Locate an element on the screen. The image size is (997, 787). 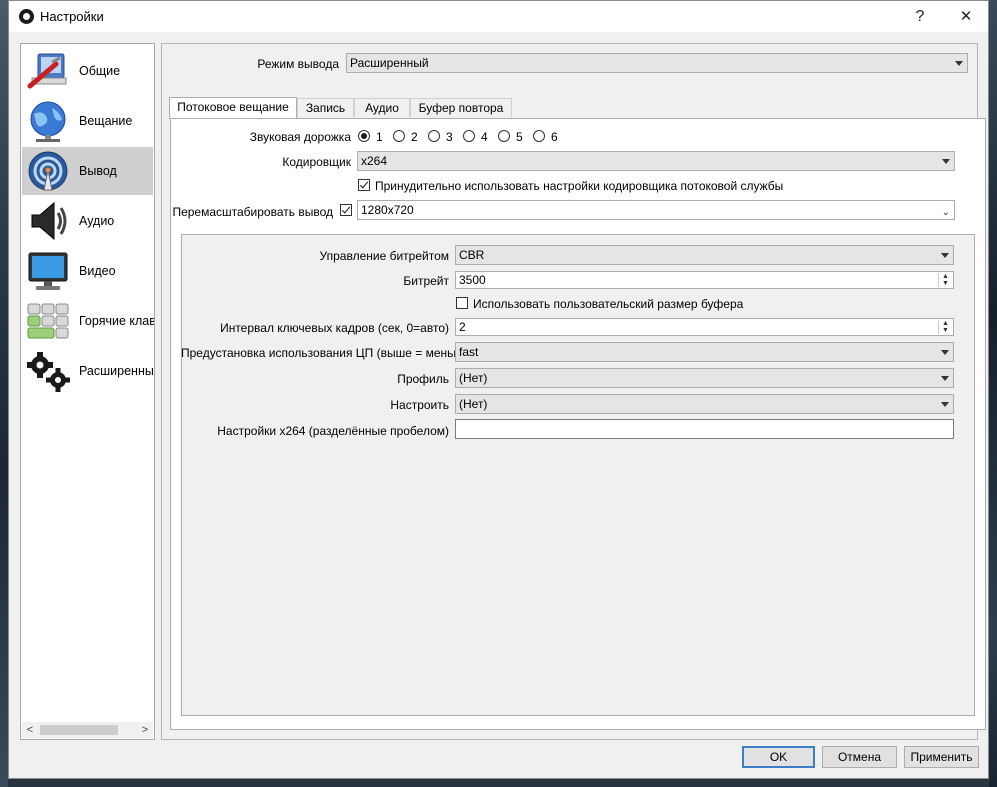
enforce-settings-checkbox is located at coordinates (364, 185).